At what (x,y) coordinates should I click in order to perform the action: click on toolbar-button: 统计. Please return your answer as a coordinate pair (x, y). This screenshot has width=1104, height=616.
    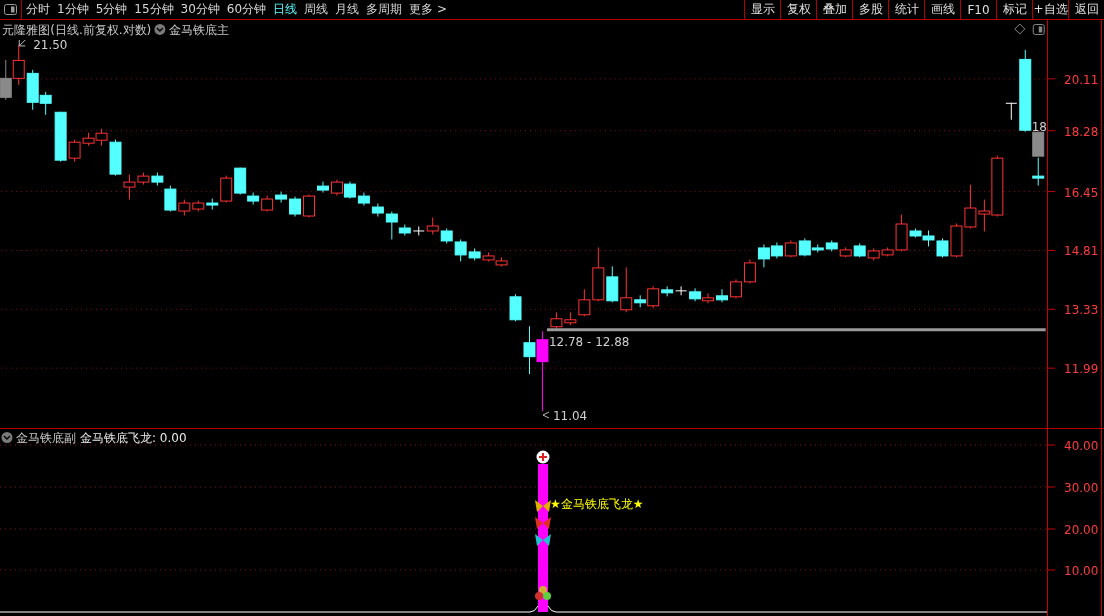
    Looking at the image, I should click on (906, 9).